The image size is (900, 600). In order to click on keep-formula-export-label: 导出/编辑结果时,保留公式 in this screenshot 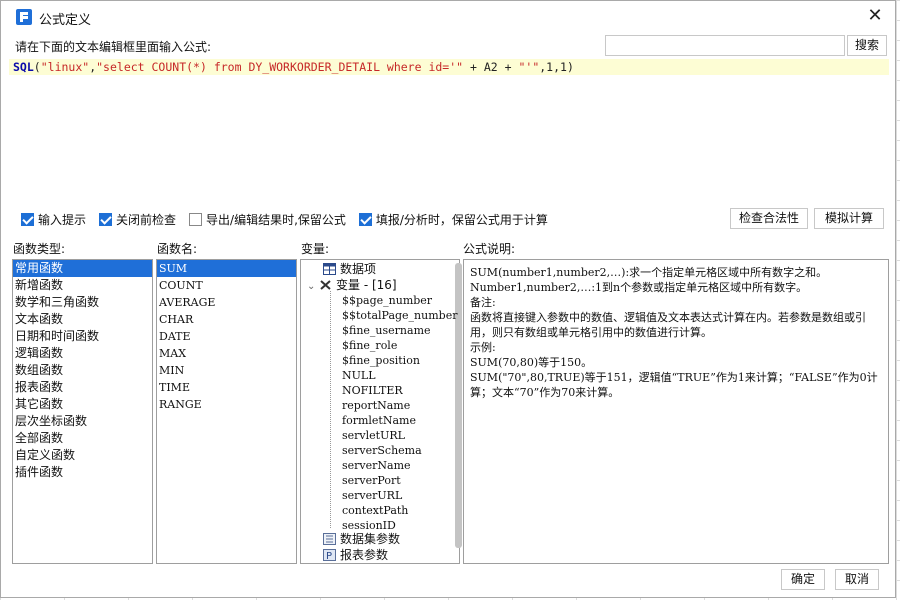, I will do `click(276, 219)`.